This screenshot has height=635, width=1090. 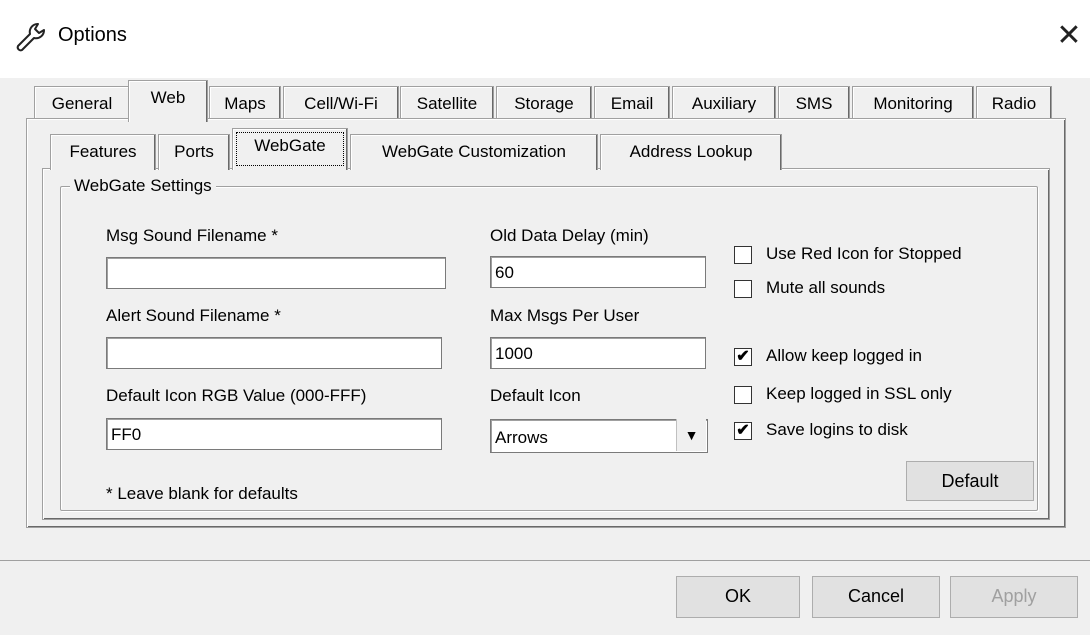 I want to click on divider, so click(x=545, y=560).